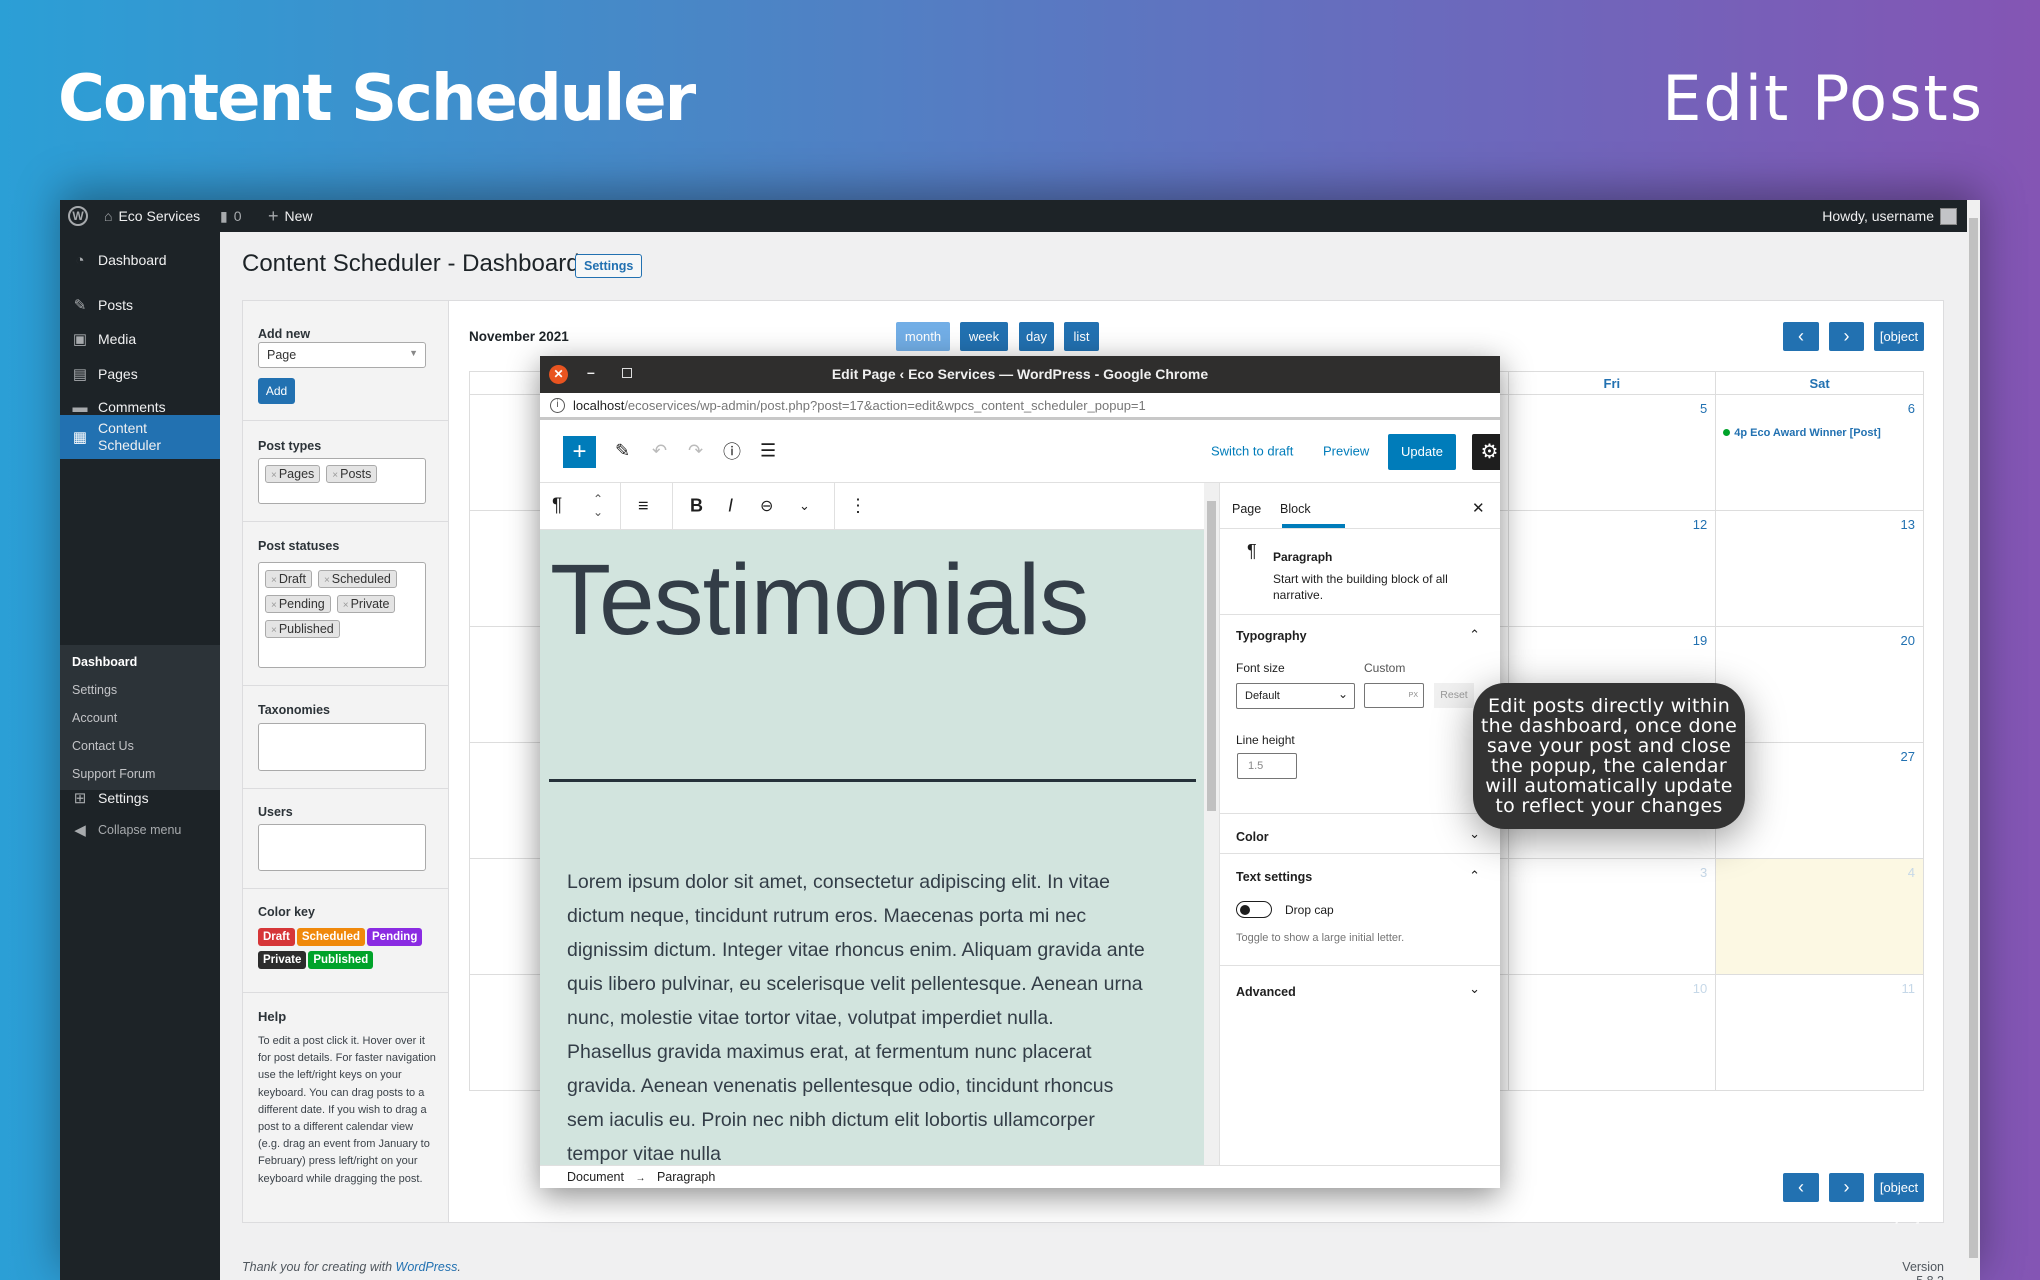  What do you see at coordinates (579, 452) in the screenshot?
I see `add-block-button: +` at bounding box center [579, 452].